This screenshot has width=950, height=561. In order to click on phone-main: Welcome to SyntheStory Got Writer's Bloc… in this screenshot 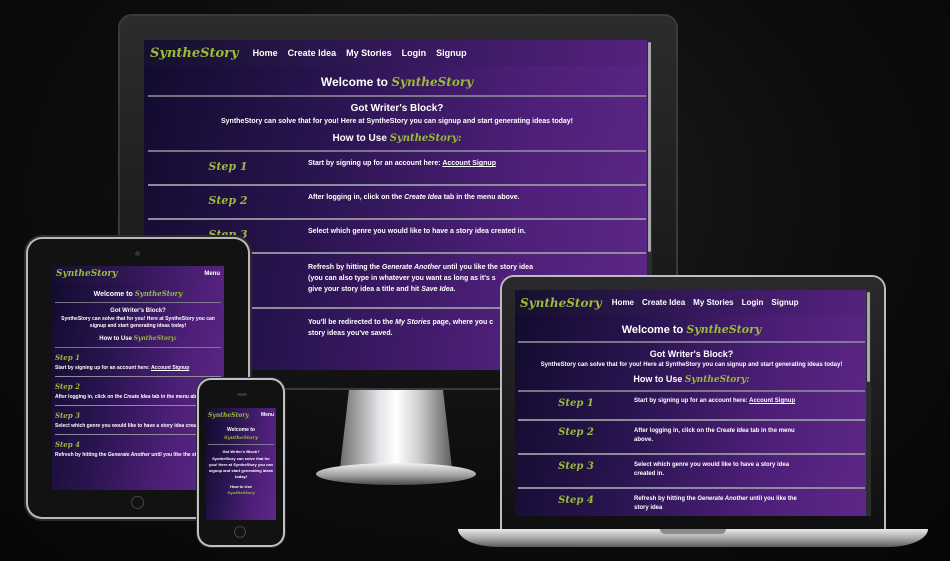, I will do `click(241, 461)`.